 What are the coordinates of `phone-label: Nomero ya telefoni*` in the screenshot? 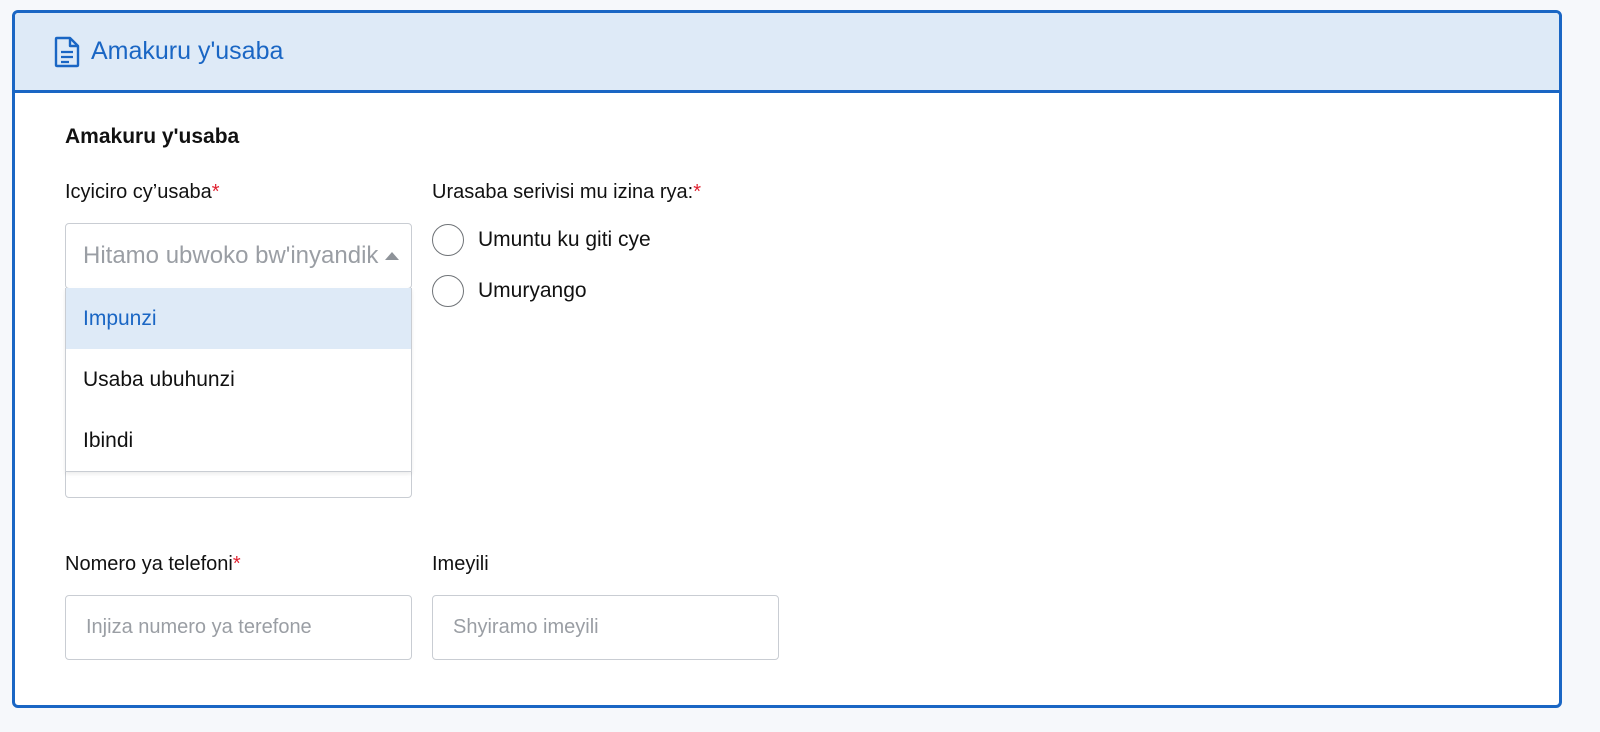 It's located at (153, 564).